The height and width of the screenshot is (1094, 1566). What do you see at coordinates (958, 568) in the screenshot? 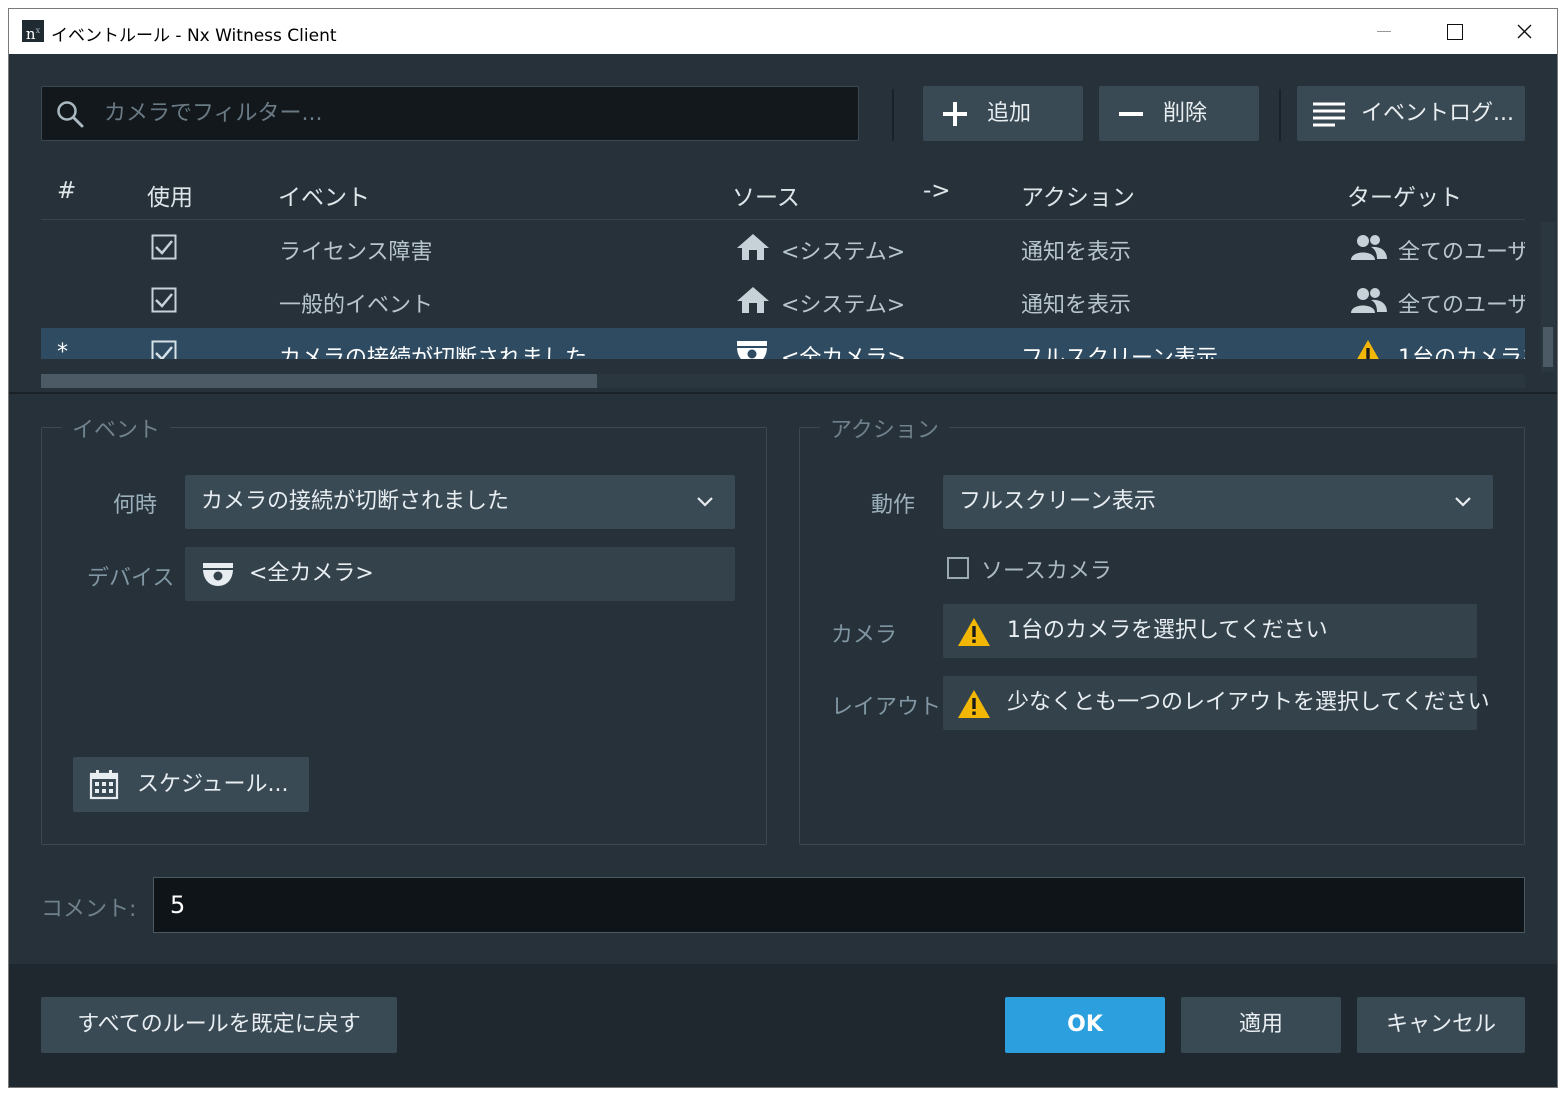
I see `checkbox-box` at bounding box center [958, 568].